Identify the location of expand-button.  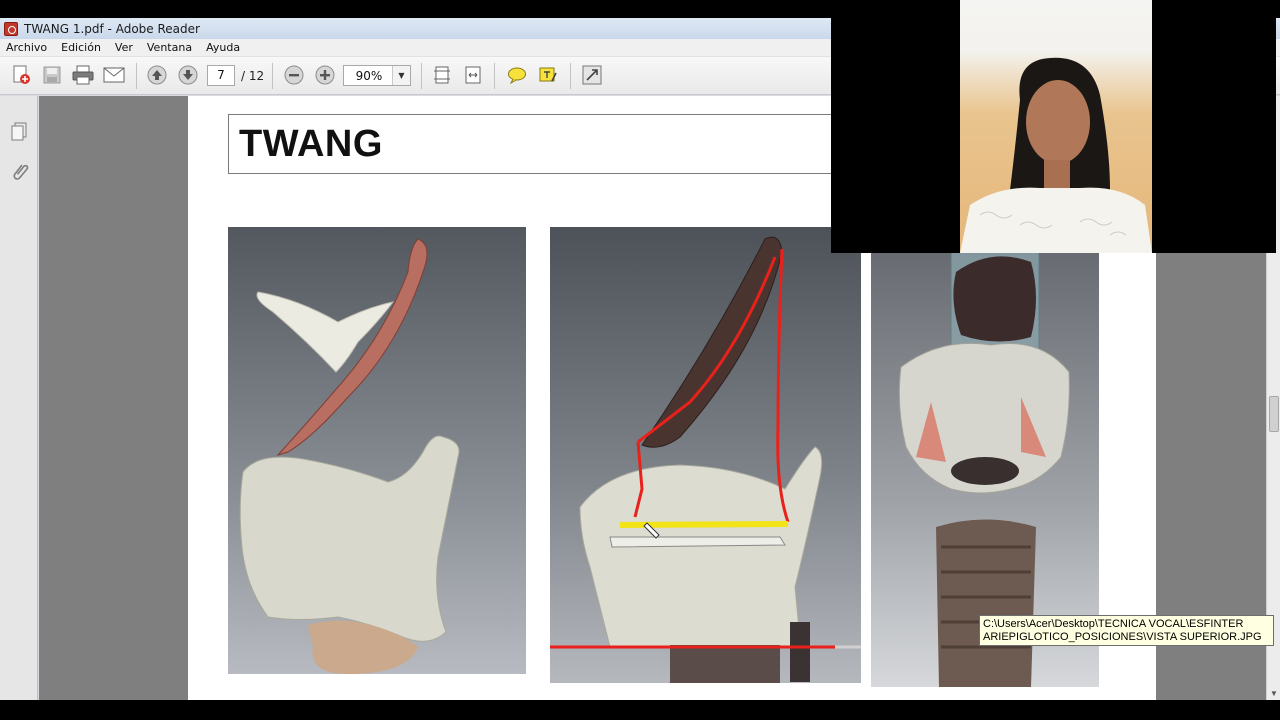
(592, 75).